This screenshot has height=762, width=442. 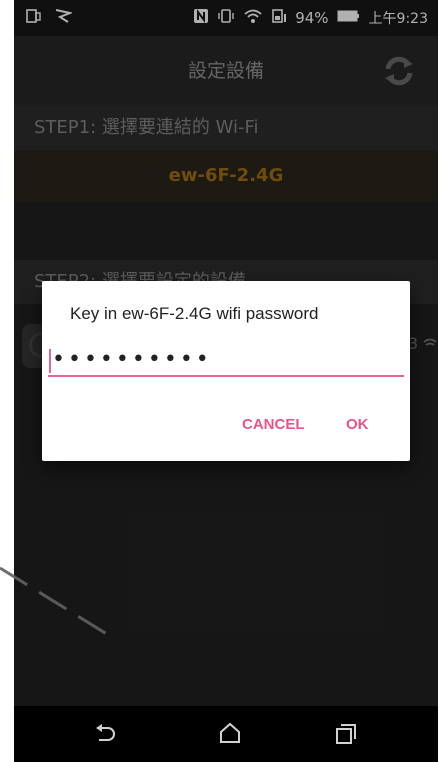 What do you see at coordinates (226, 360) in the screenshot?
I see `password-input` at bounding box center [226, 360].